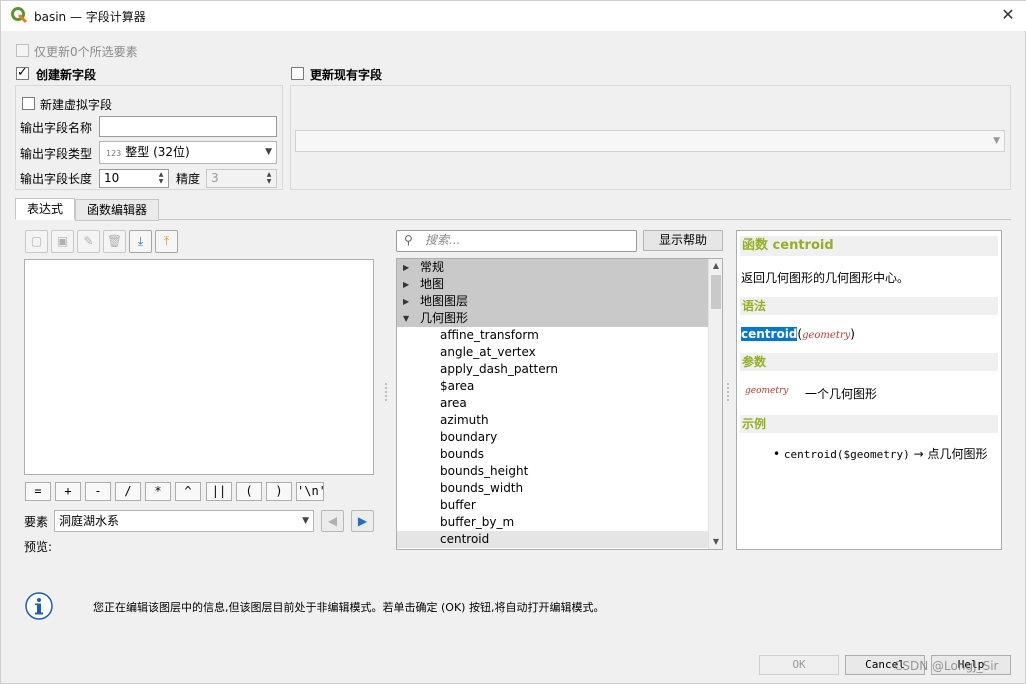 The height and width of the screenshot is (684, 1026). What do you see at coordinates (553, 403) in the screenshot?
I see `tree-item-function: area` at bounding box center [553, 403].